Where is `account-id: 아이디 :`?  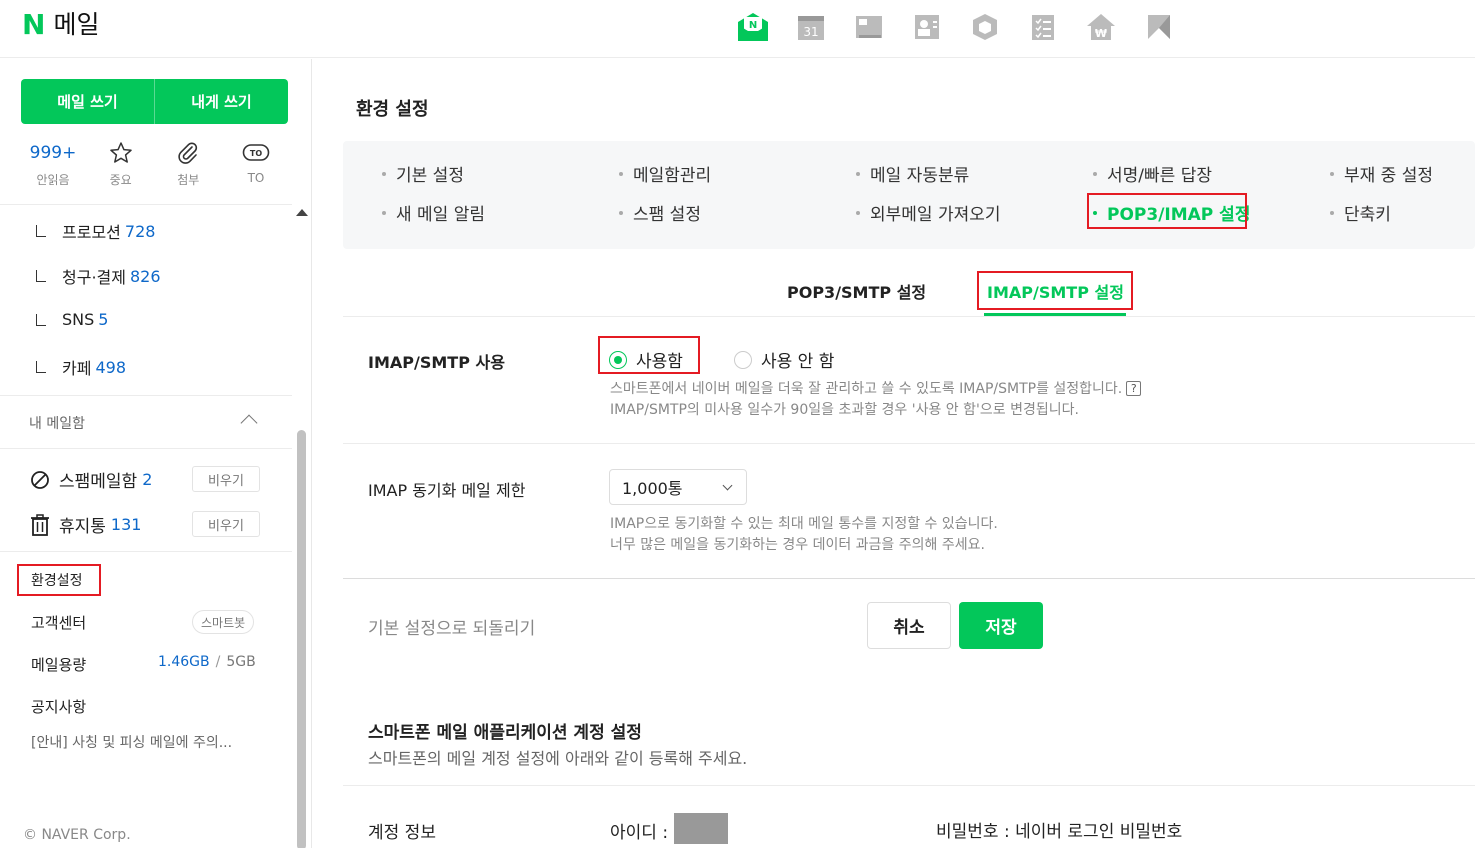 account-id: 아이디 : is located at coordinates (669, 828).